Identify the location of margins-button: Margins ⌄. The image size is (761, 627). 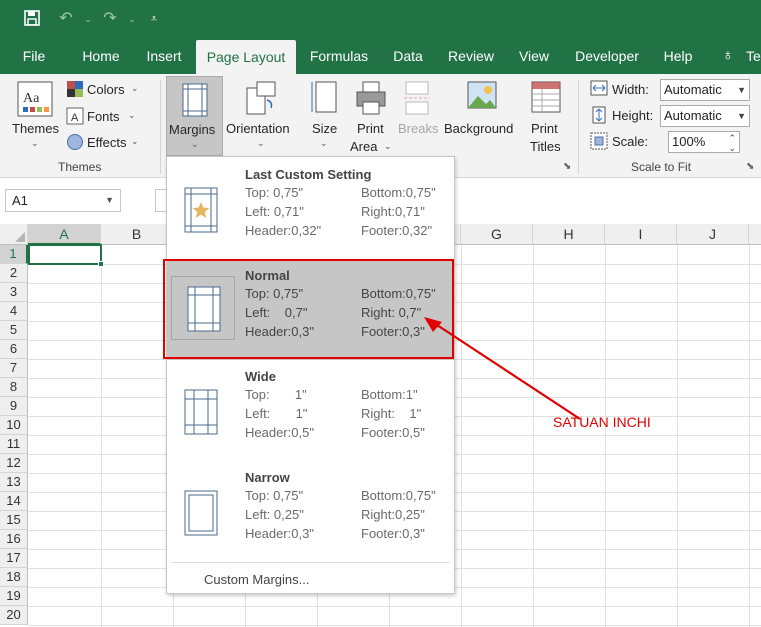
(194, 116).